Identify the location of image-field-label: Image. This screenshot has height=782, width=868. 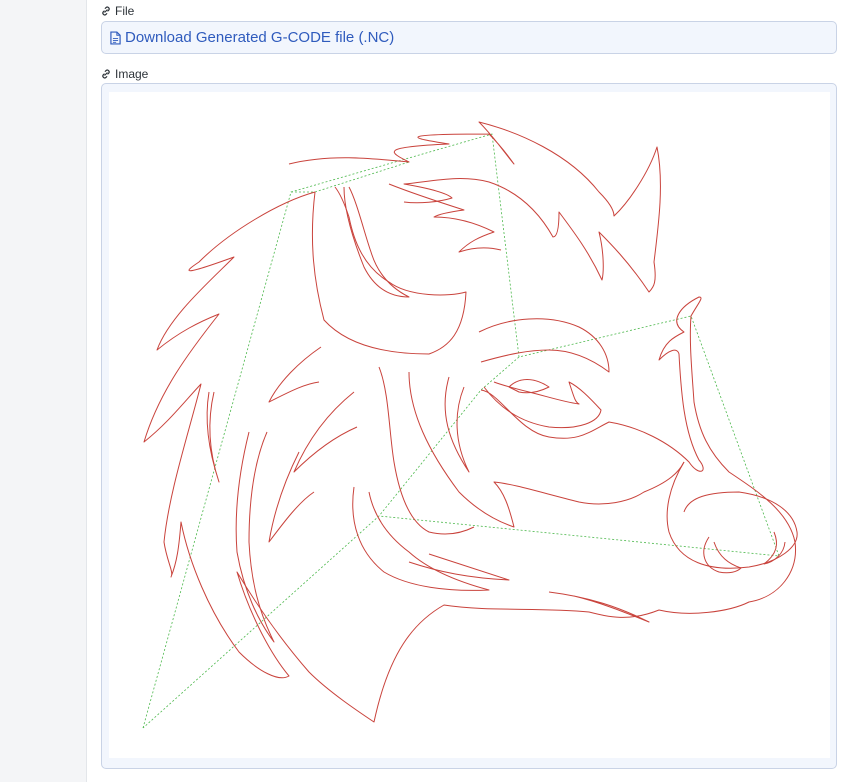
(124, 74).